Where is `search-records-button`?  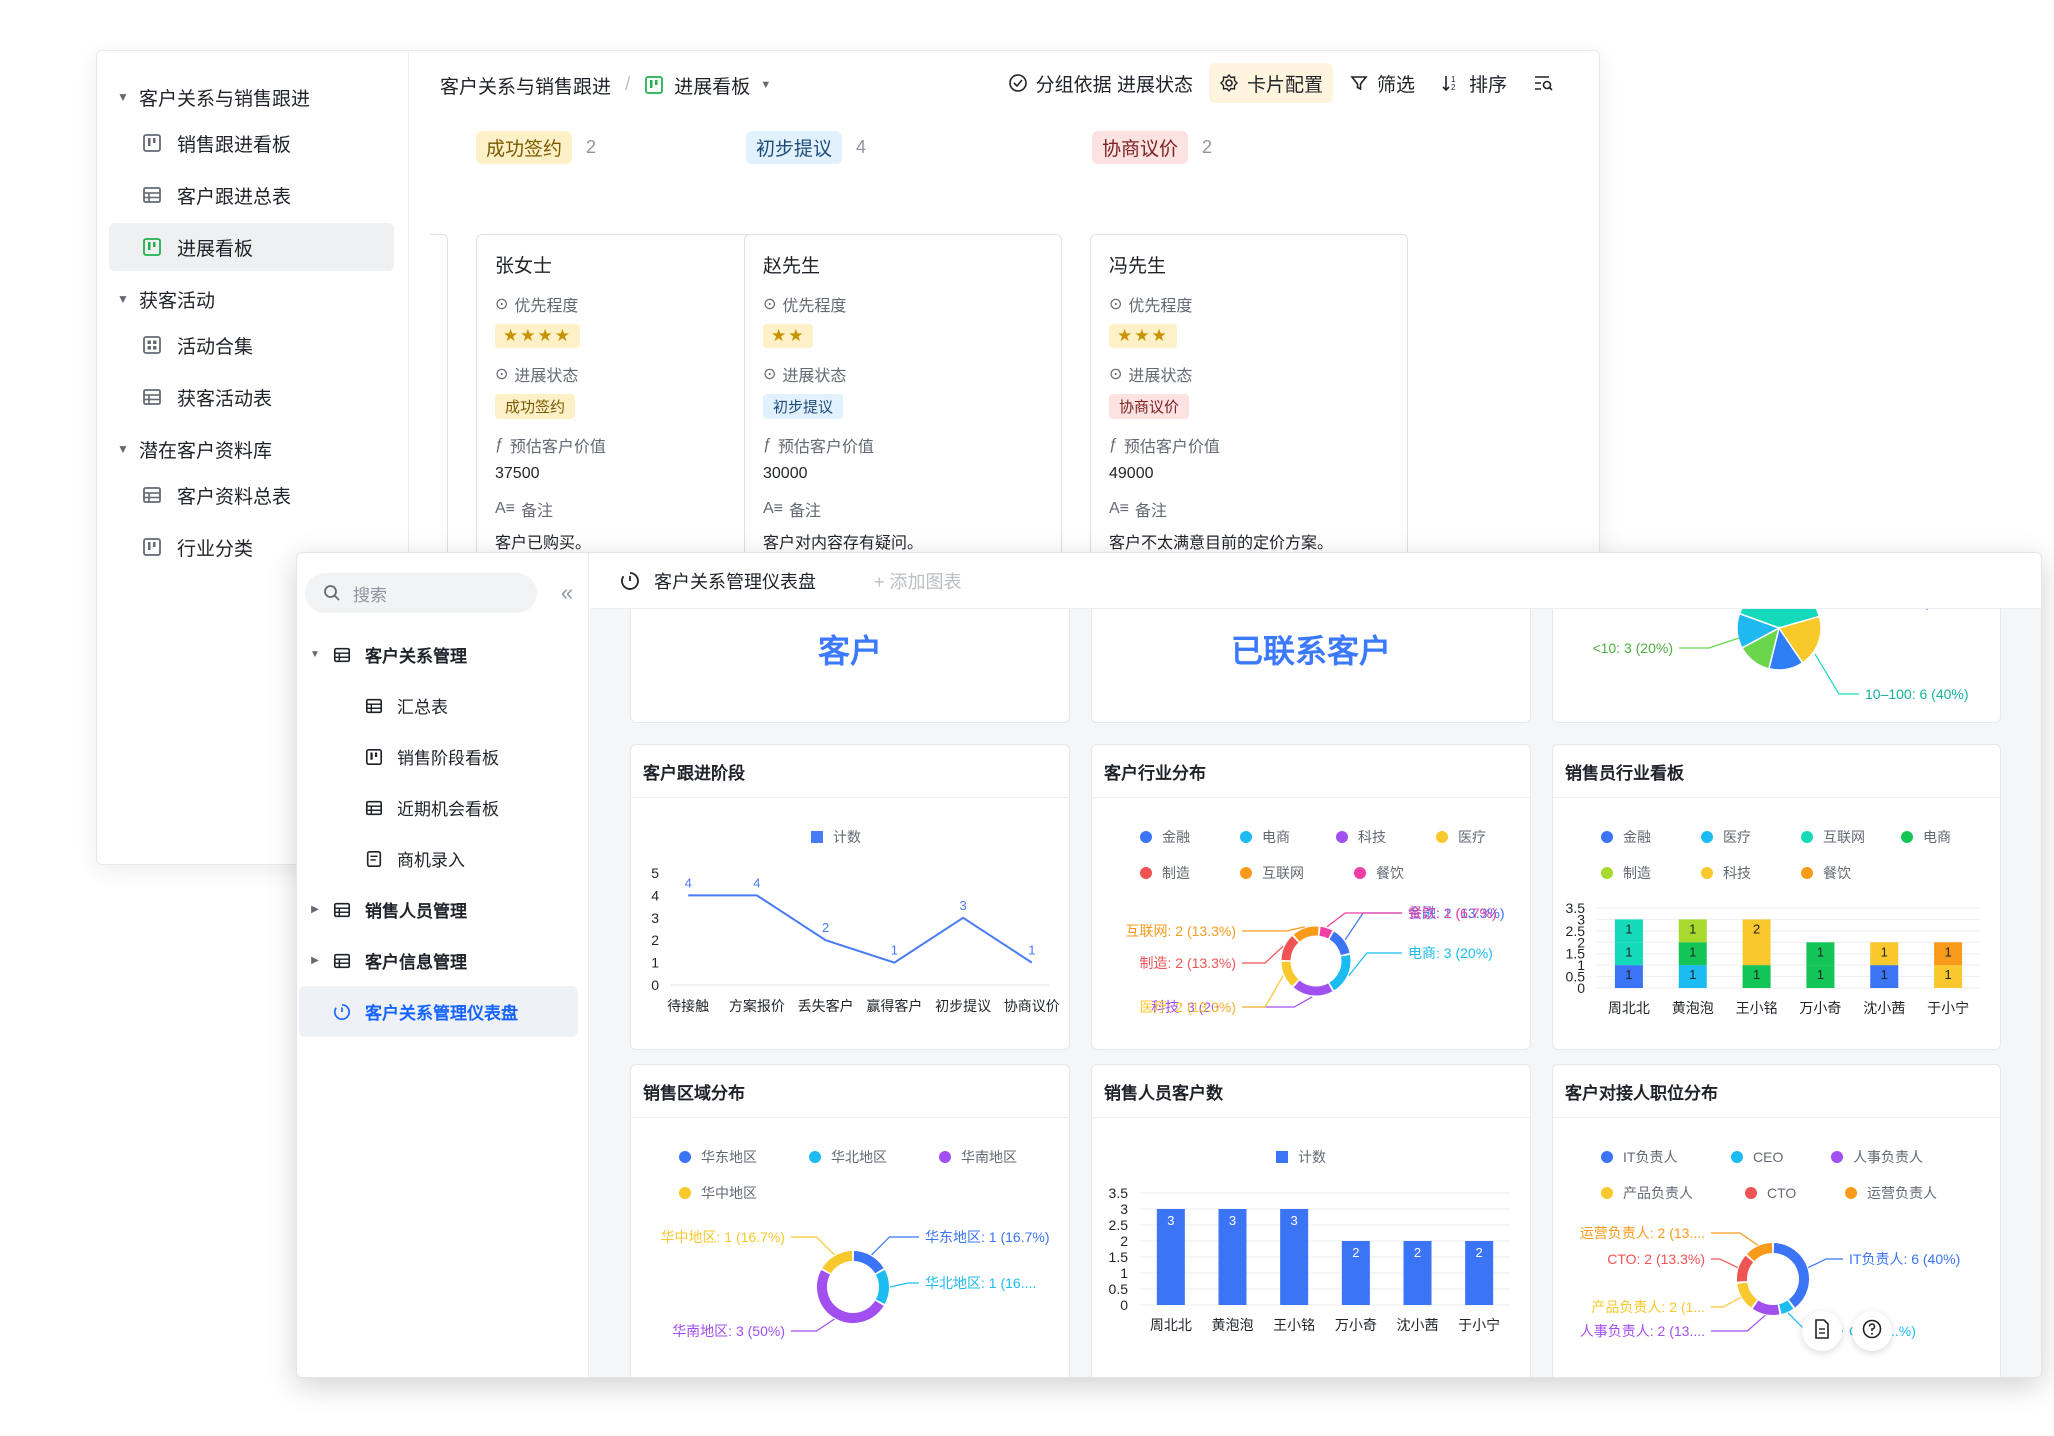
search-records-button is located at coordinates (1544, 83).